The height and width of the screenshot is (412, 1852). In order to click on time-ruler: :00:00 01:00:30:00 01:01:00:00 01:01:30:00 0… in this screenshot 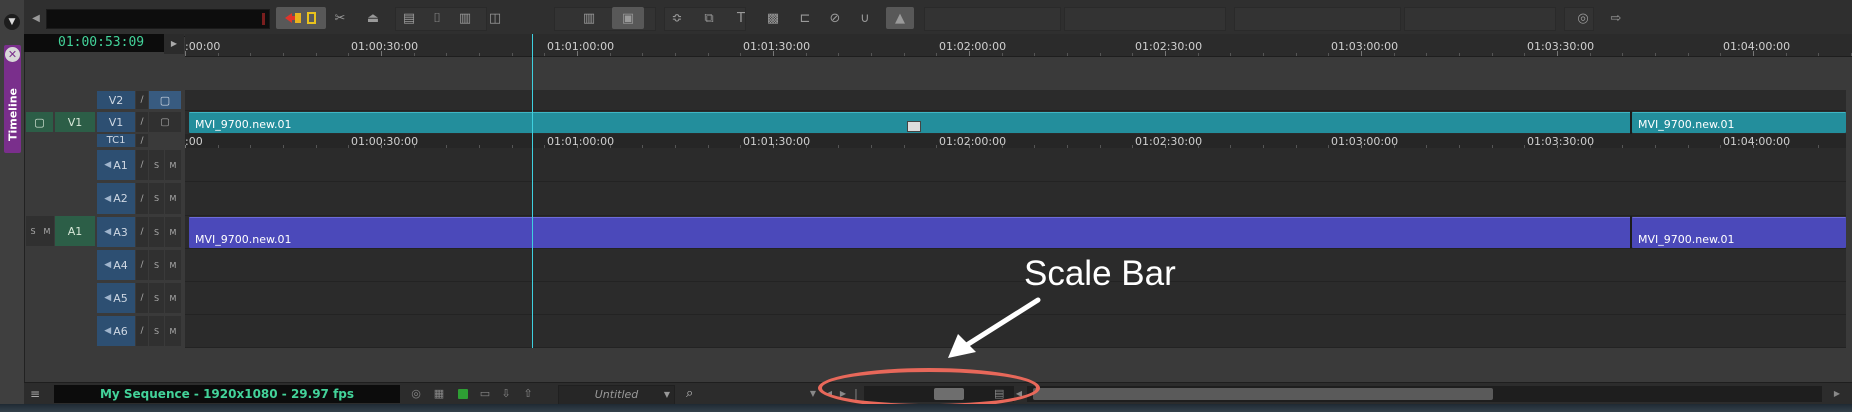, I will do `click(1018, 45)`.